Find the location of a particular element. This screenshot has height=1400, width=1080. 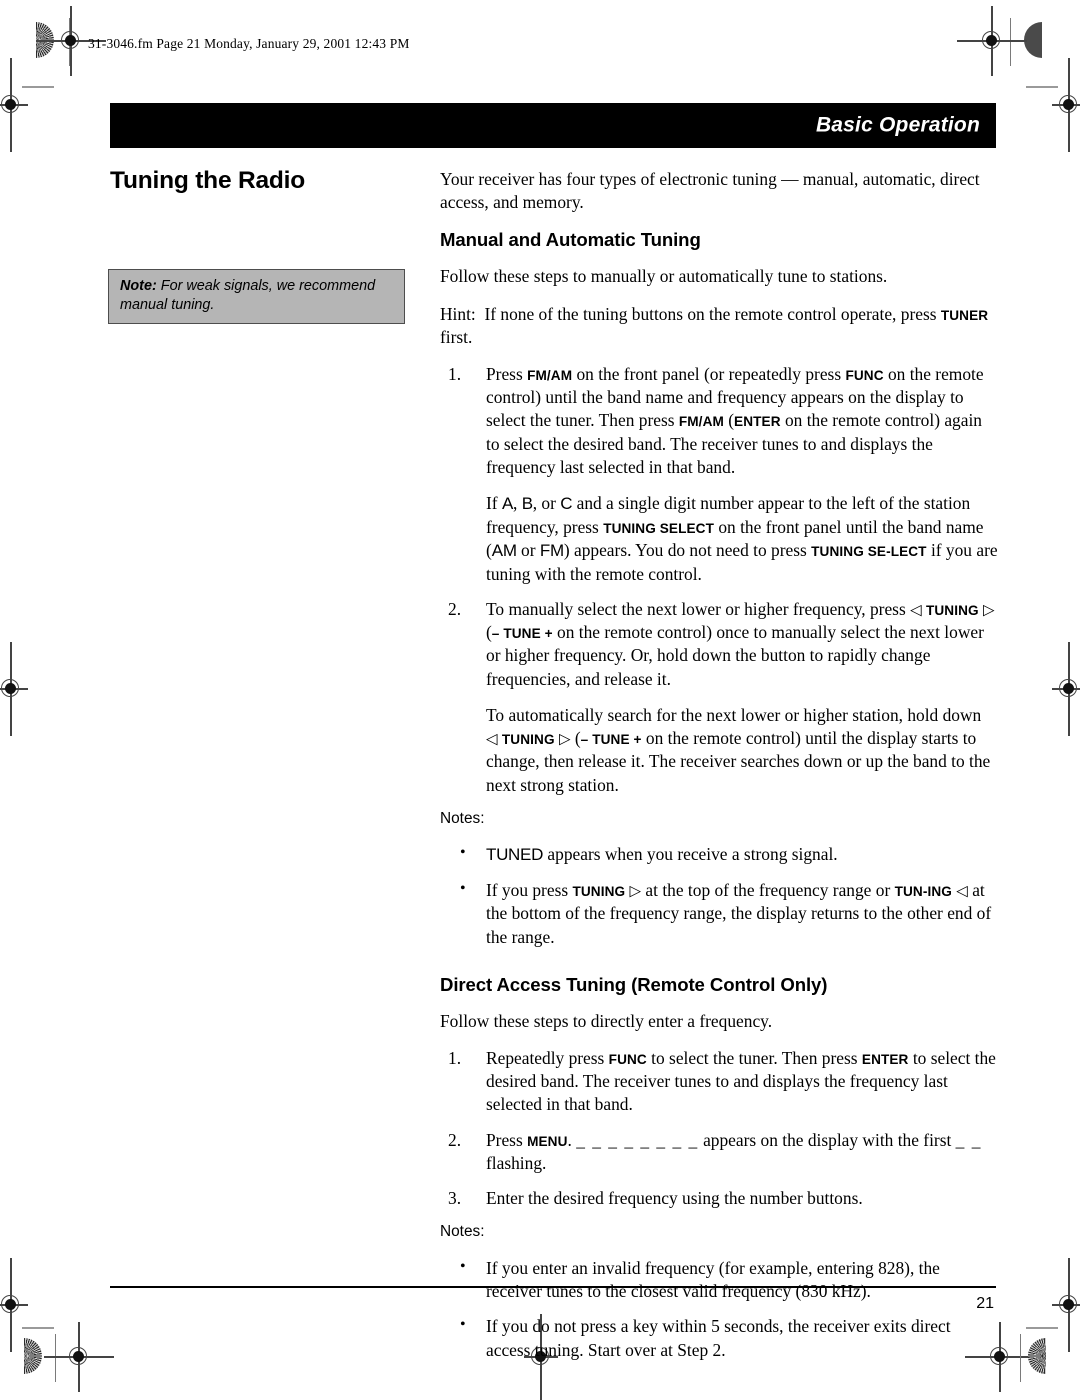

display-placeholder-dashes-first: _ _ is located at coordinates (968, 1139).